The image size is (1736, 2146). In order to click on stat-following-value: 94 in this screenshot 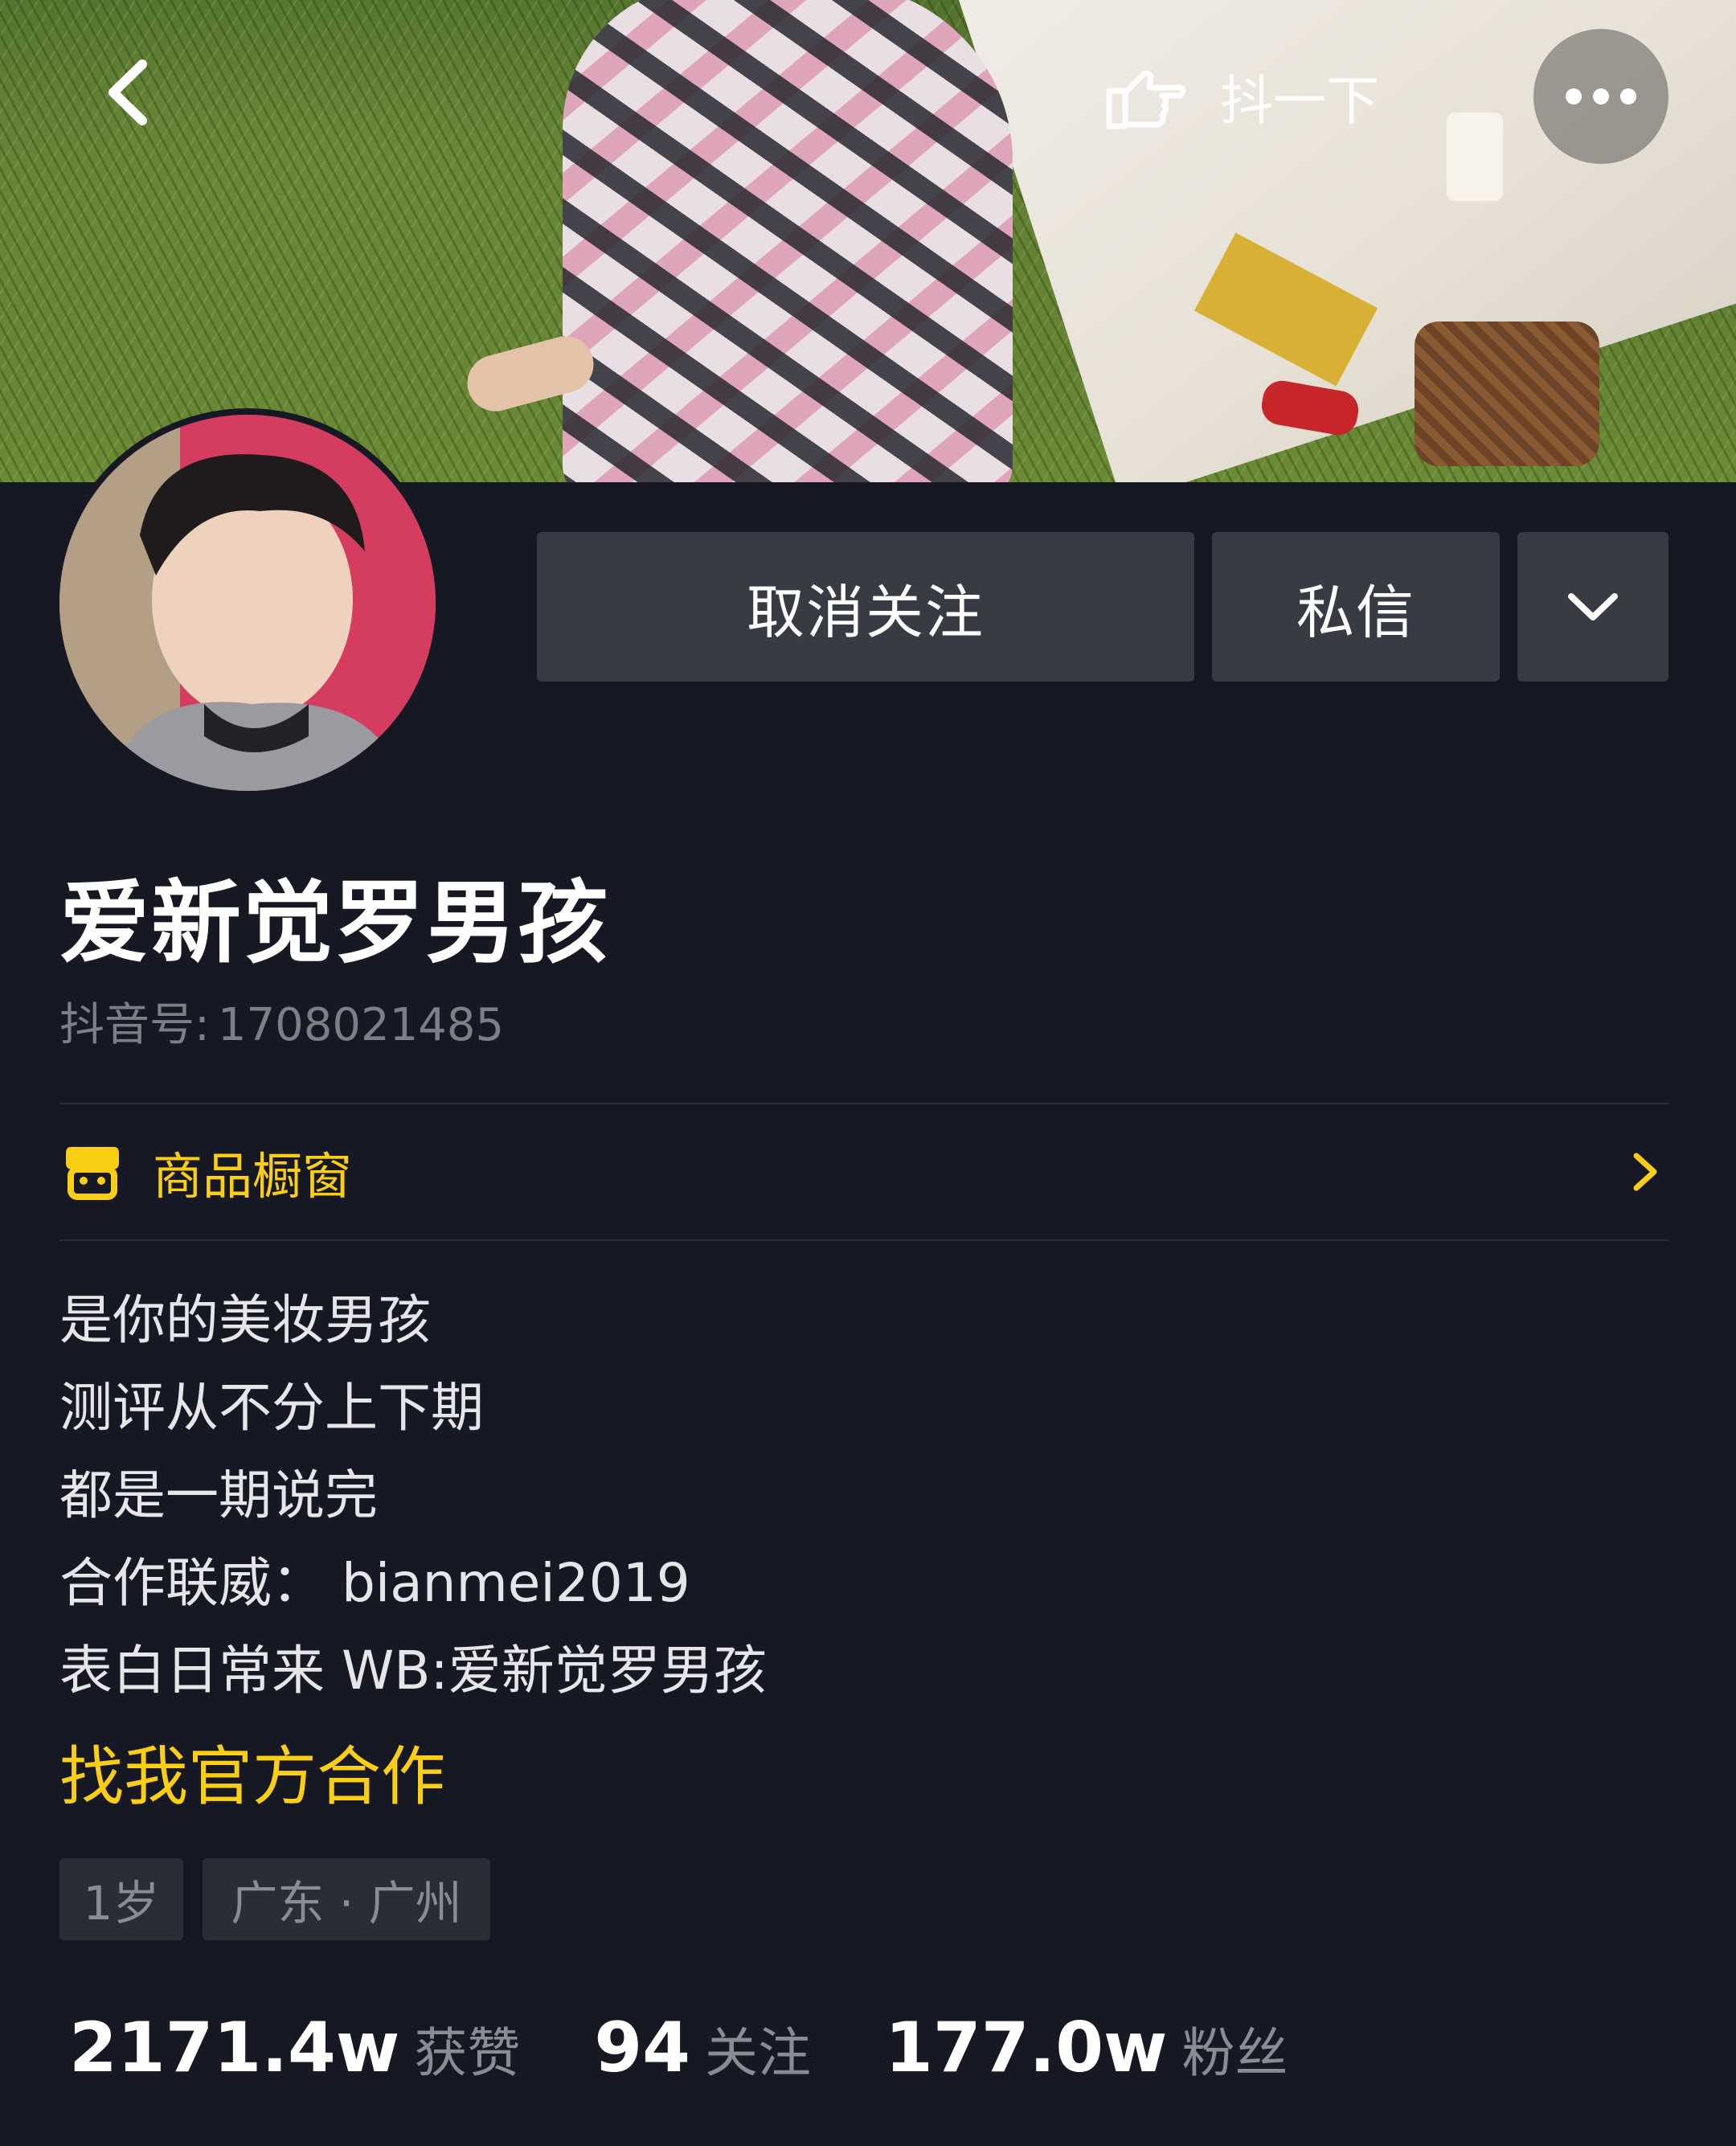, I will do `click(642, 2048)`.